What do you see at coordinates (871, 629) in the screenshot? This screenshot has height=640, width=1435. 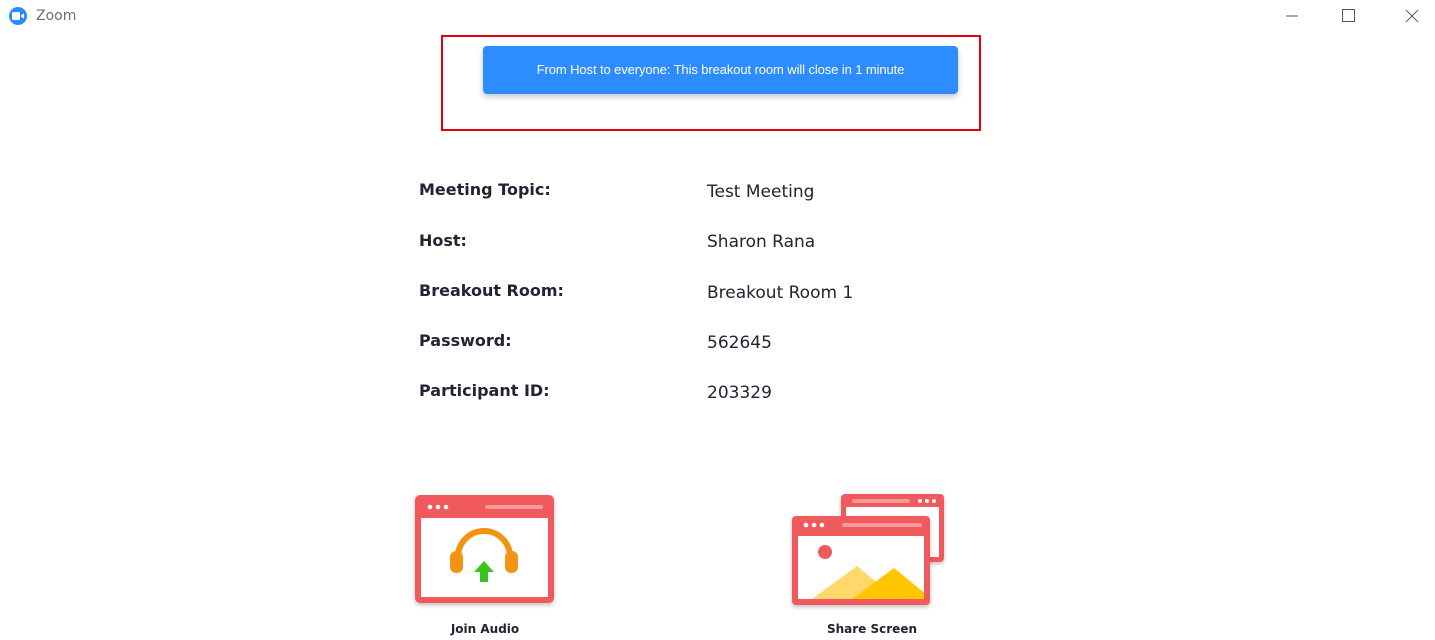 I see `share-screen-label: Share Screen` at bounding box center [871, 629].